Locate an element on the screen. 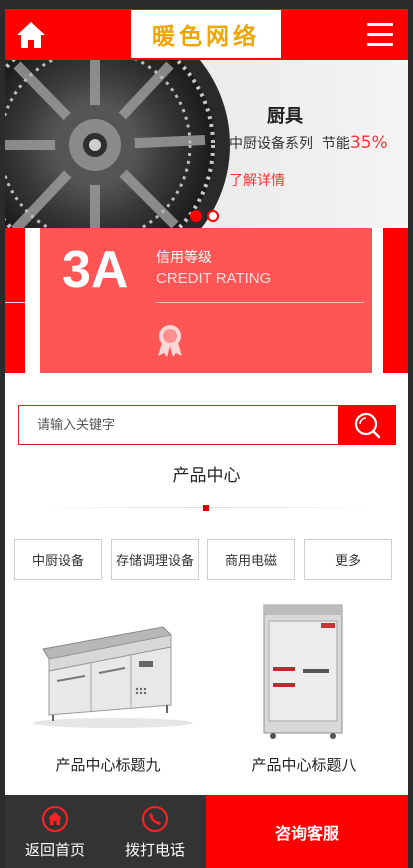  home-button is located at coordinates (31, 35).